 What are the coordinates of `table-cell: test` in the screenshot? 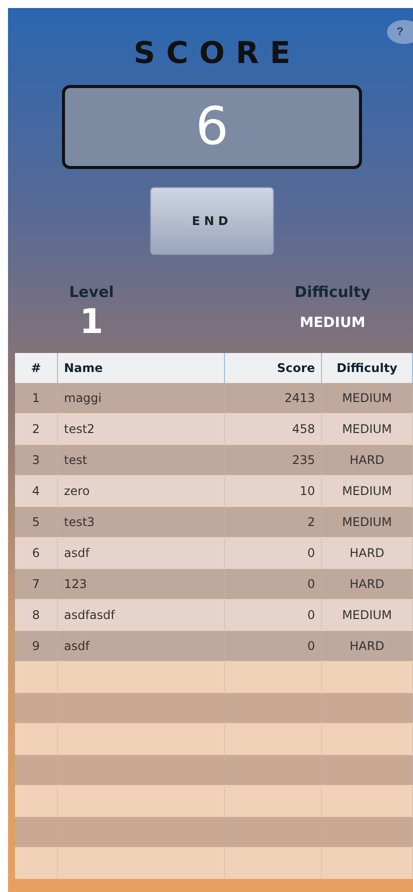 It's located at (141, 460).